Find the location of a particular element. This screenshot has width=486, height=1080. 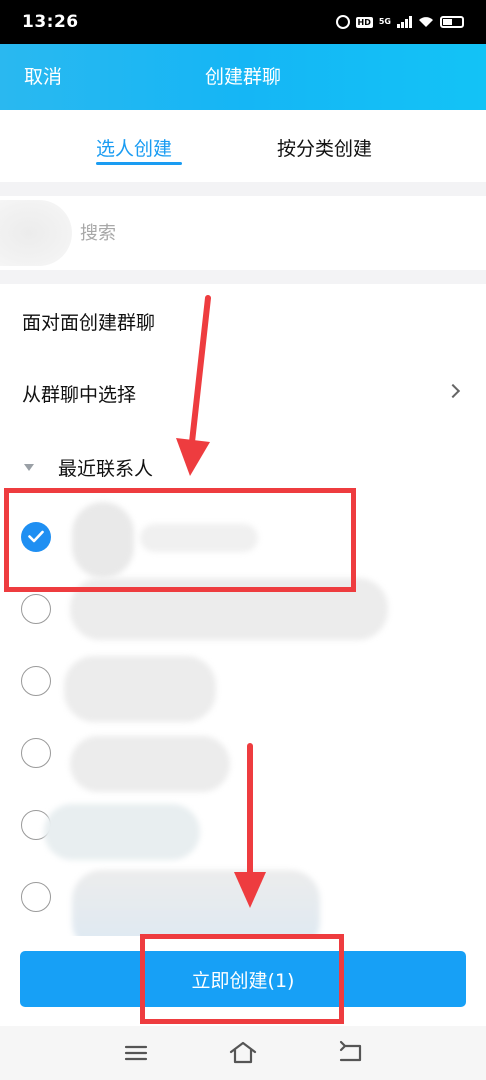

active-tab-indicator is located at coordinates (139, 163).